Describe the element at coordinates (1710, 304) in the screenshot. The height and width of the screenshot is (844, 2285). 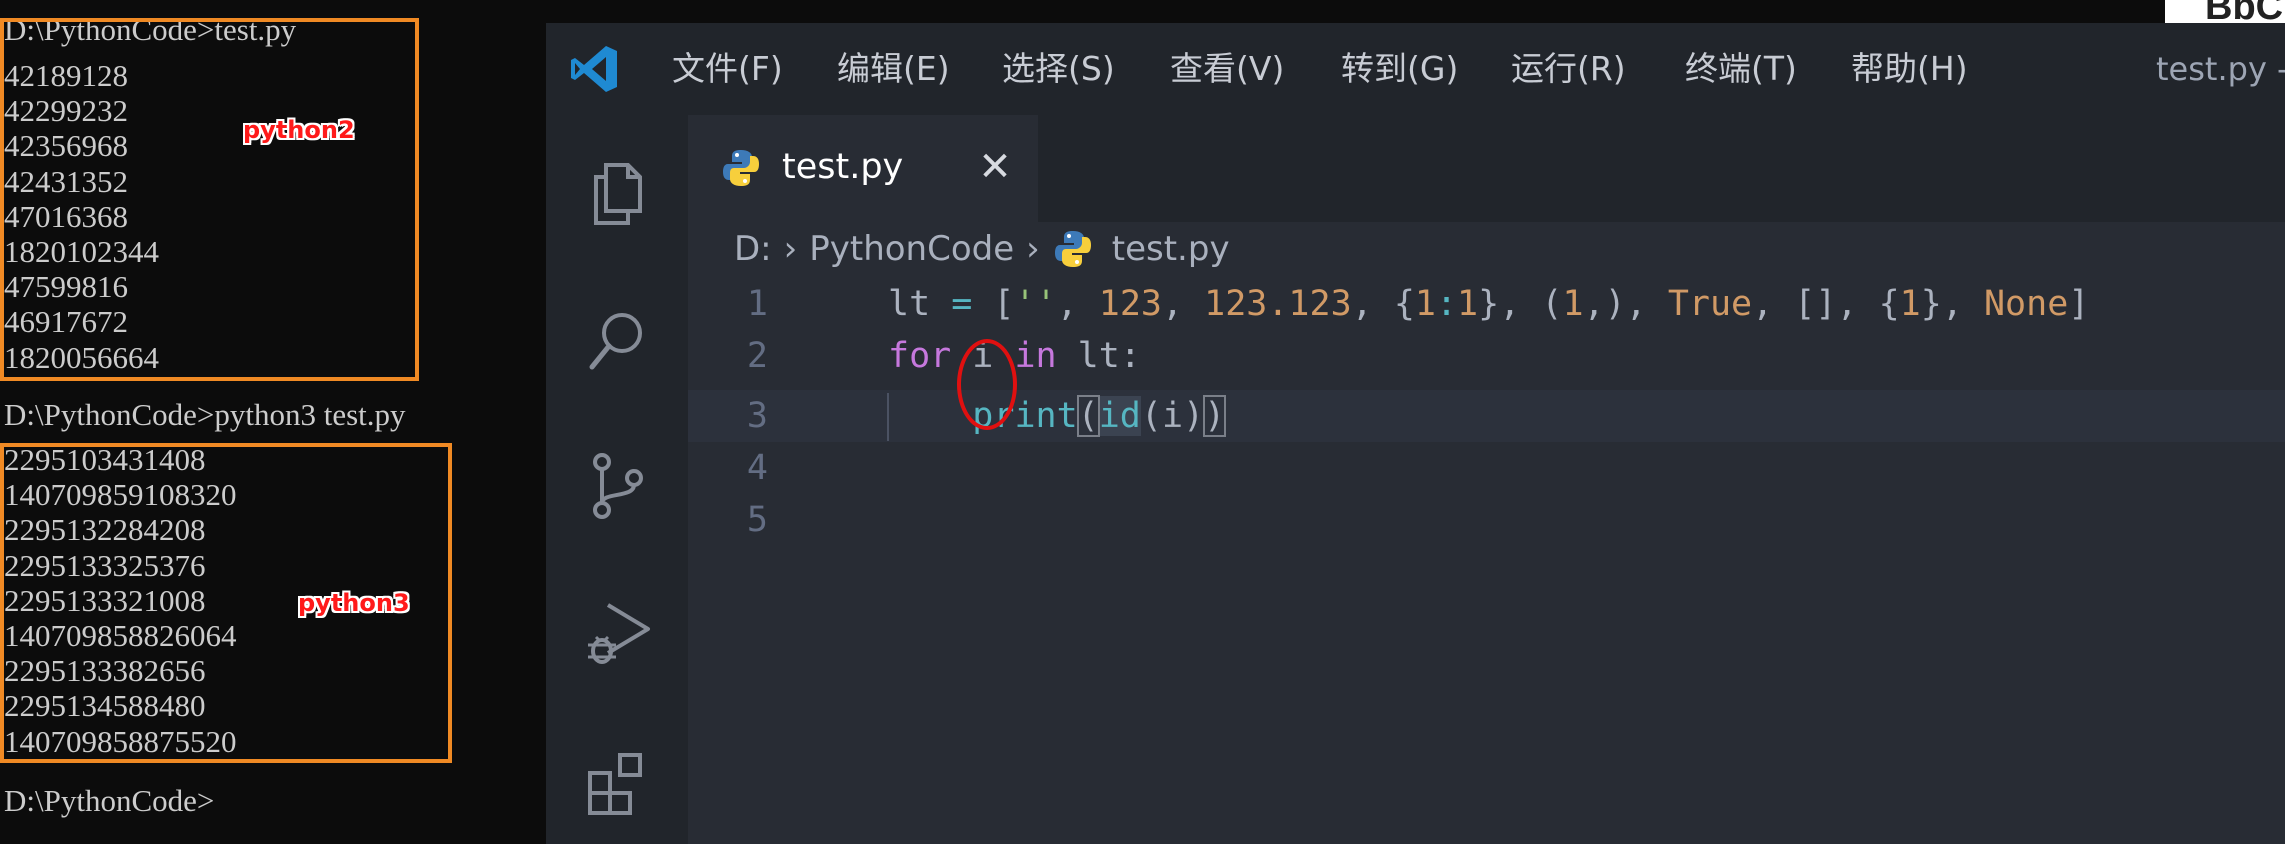
I see `token: True` at that location.